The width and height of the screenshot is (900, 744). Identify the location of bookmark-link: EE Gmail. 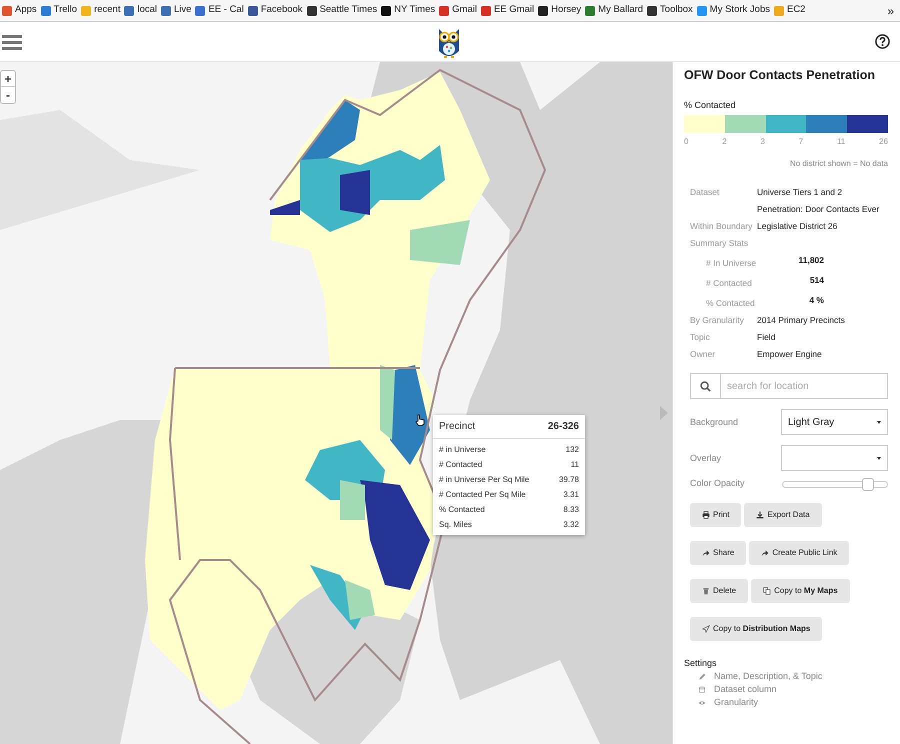
(514, 10).